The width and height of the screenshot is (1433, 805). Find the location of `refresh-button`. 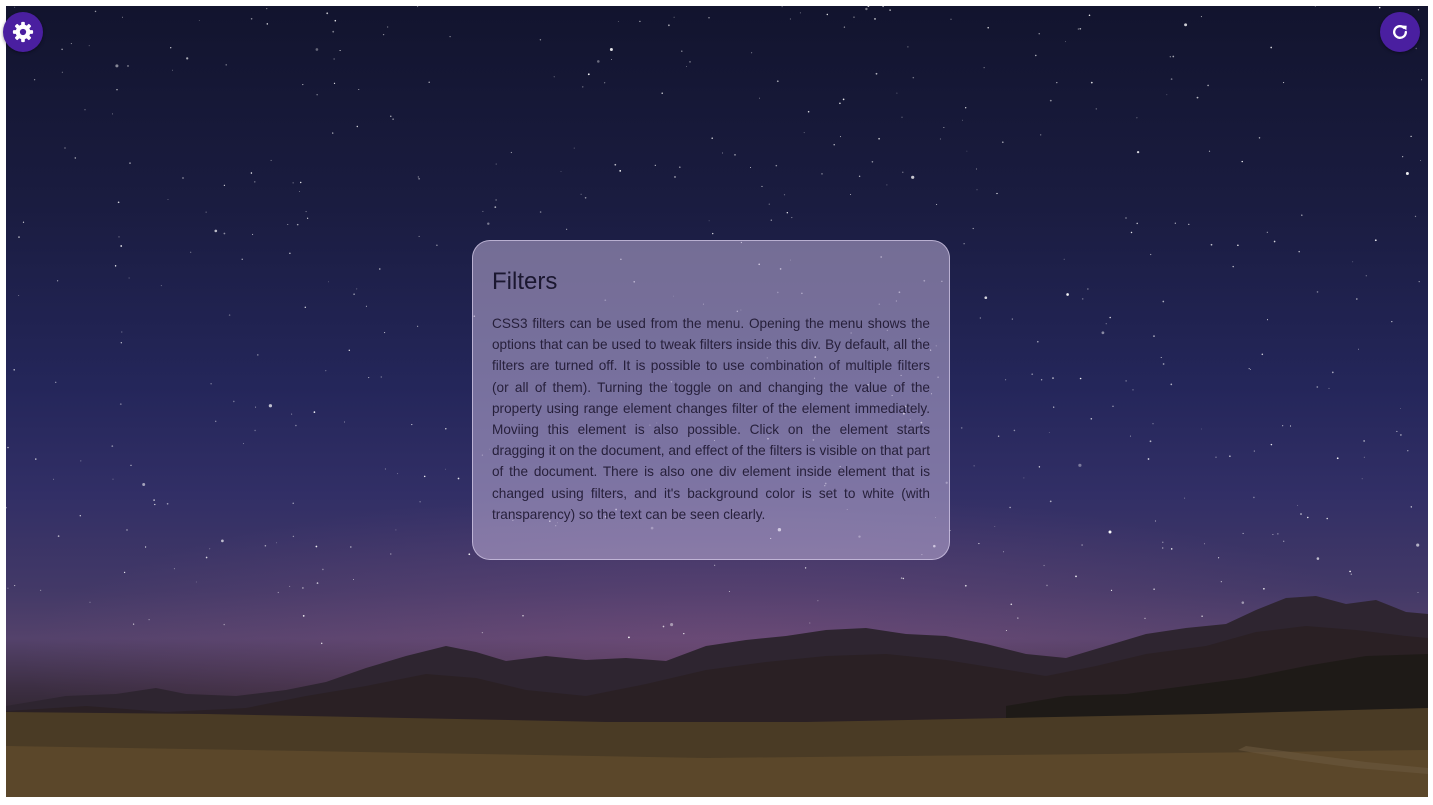

refresh-button is located at coordinates (1400, 32).